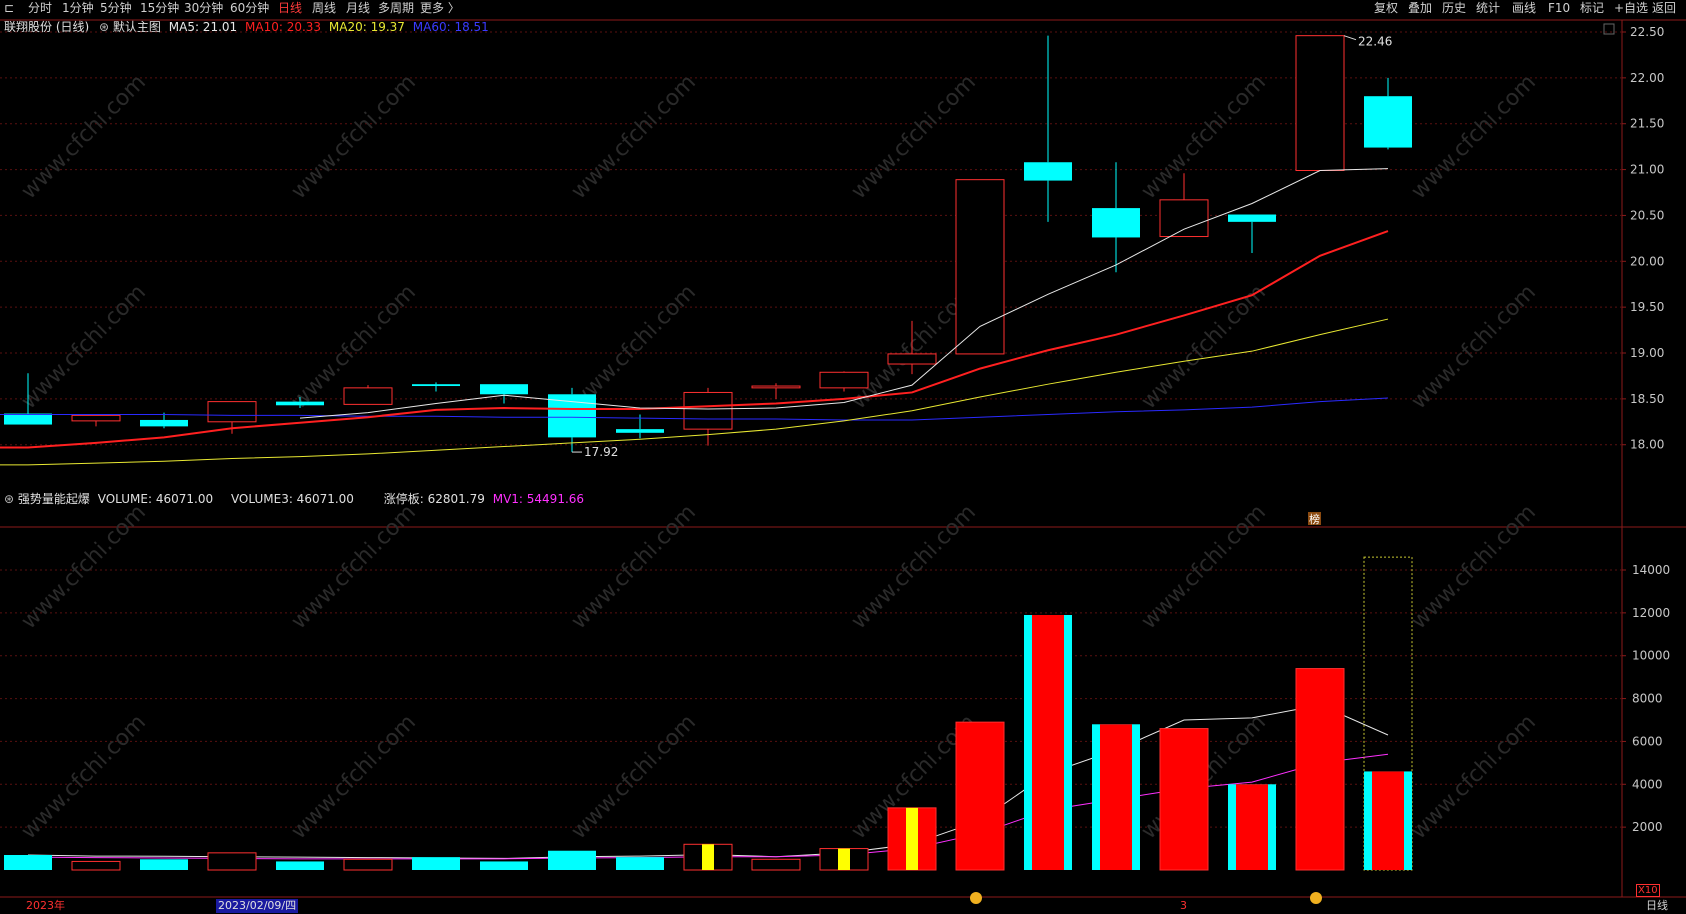 This screenshot has width=1686, height=914. I want to click on volume-y-tick-label: 10000, so click(1651, 656).